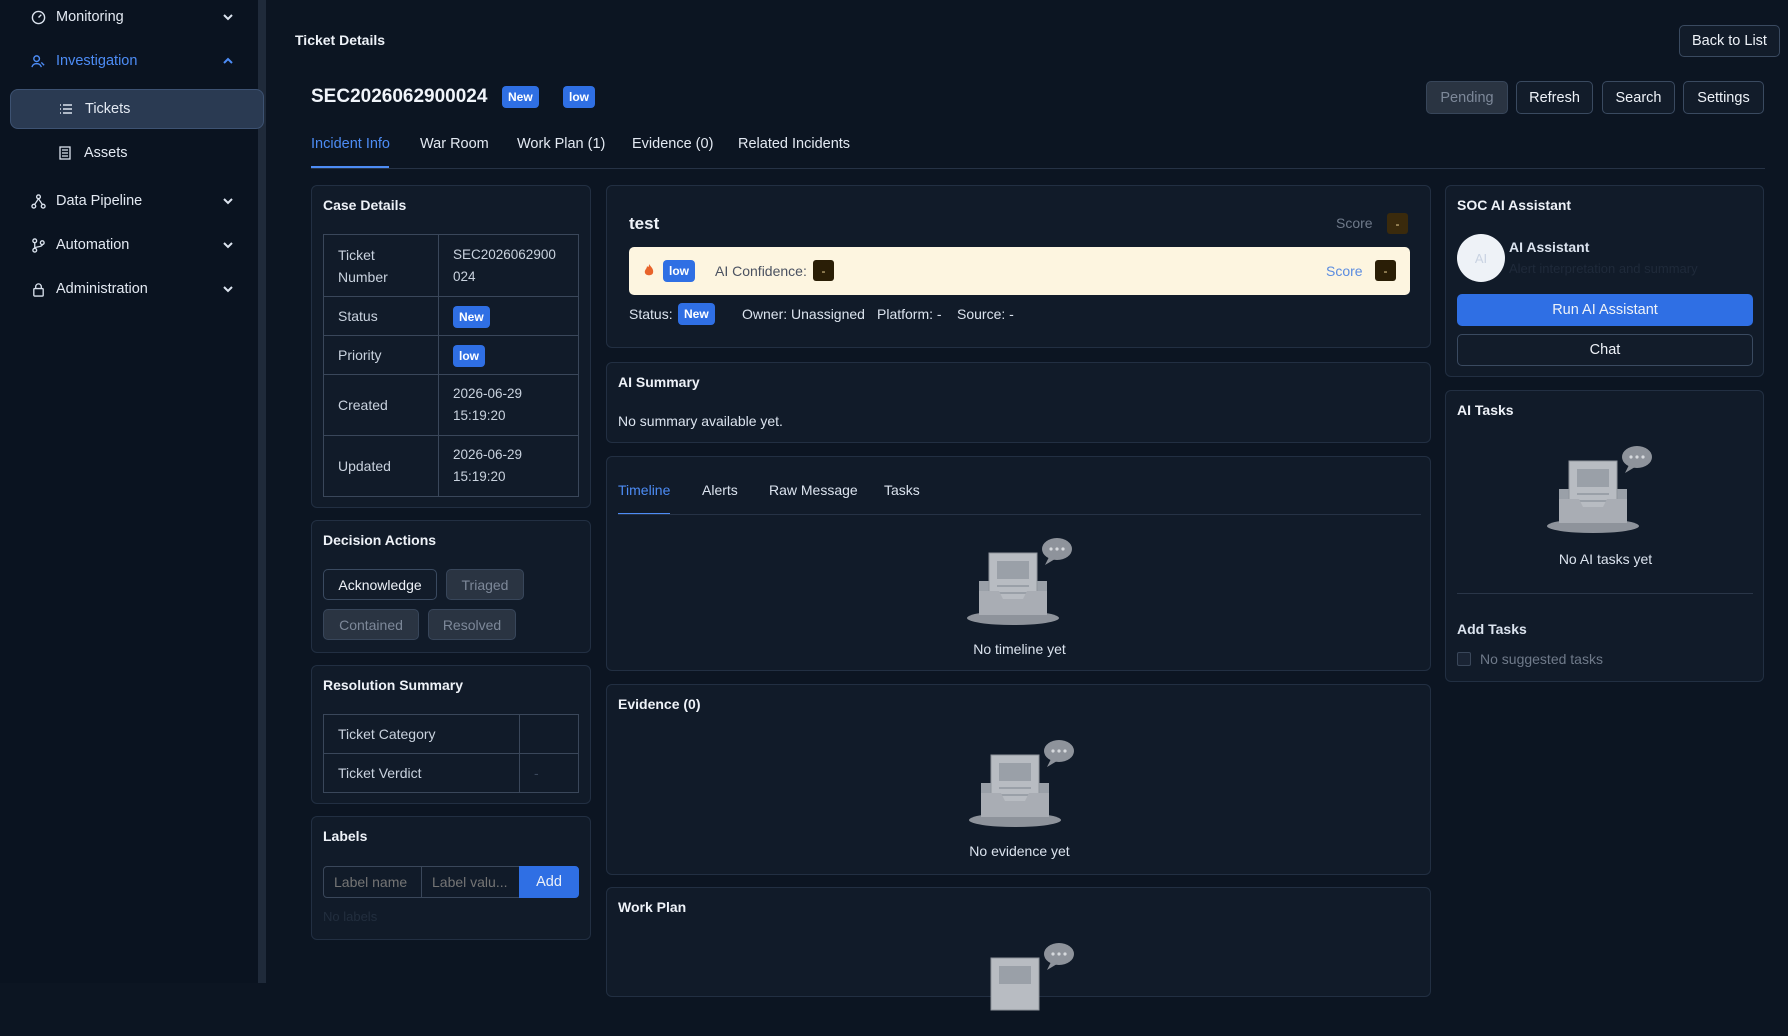 Image resolution: width=1788 pixels, height=1036 pixels. I want to click on gauge-icon, so click(38, 17).